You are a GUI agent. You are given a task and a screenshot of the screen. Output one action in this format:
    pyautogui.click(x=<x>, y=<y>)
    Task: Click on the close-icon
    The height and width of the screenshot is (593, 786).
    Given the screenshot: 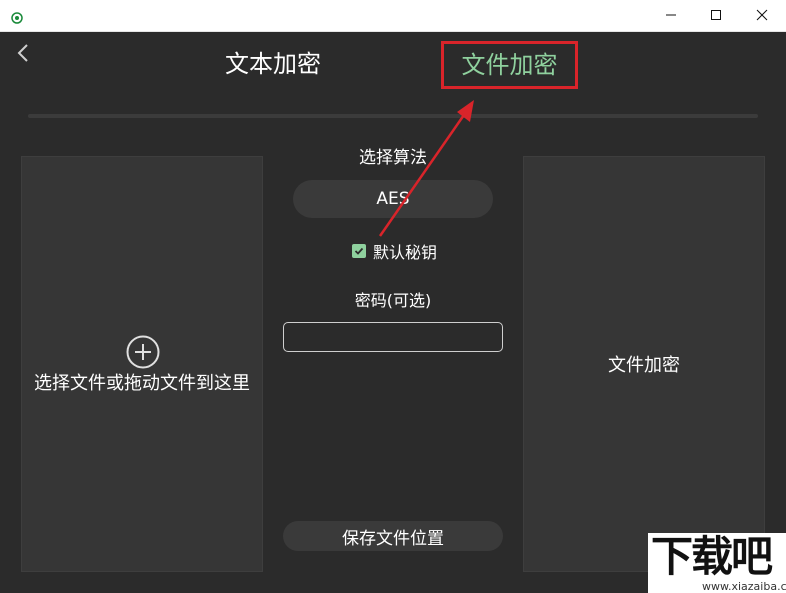 What is the action you would take?
    pyautogui.click(x=762, y=15)
    